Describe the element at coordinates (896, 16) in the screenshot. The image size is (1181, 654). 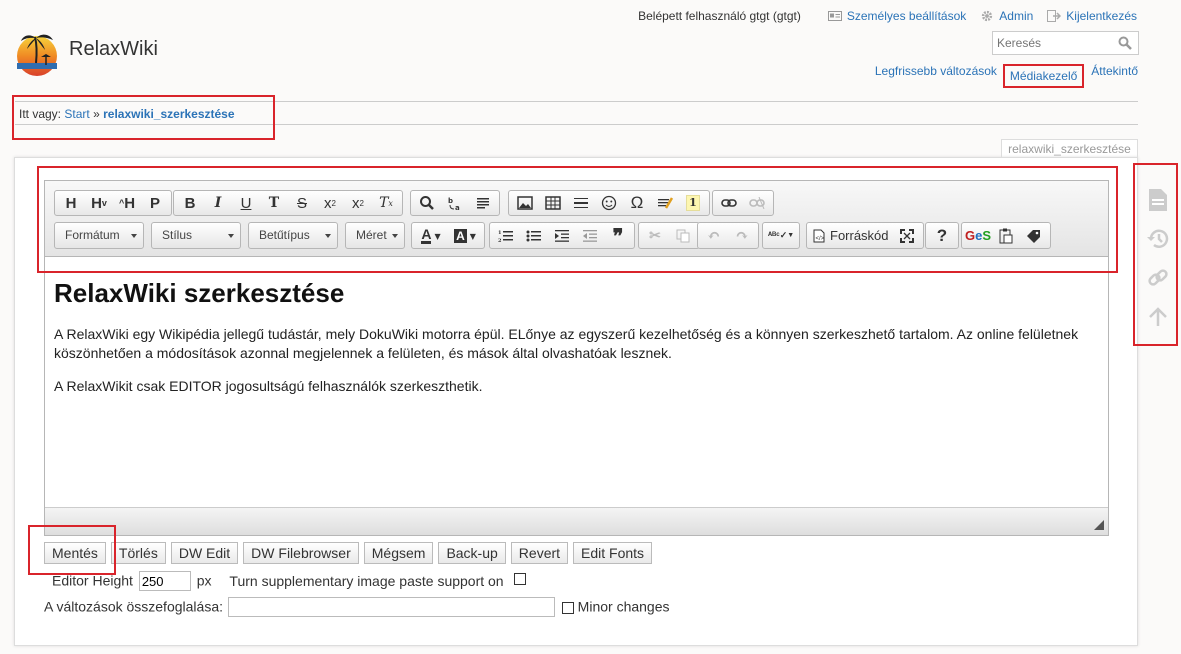
I see `settings-link: Személyes beállítások` at that location.